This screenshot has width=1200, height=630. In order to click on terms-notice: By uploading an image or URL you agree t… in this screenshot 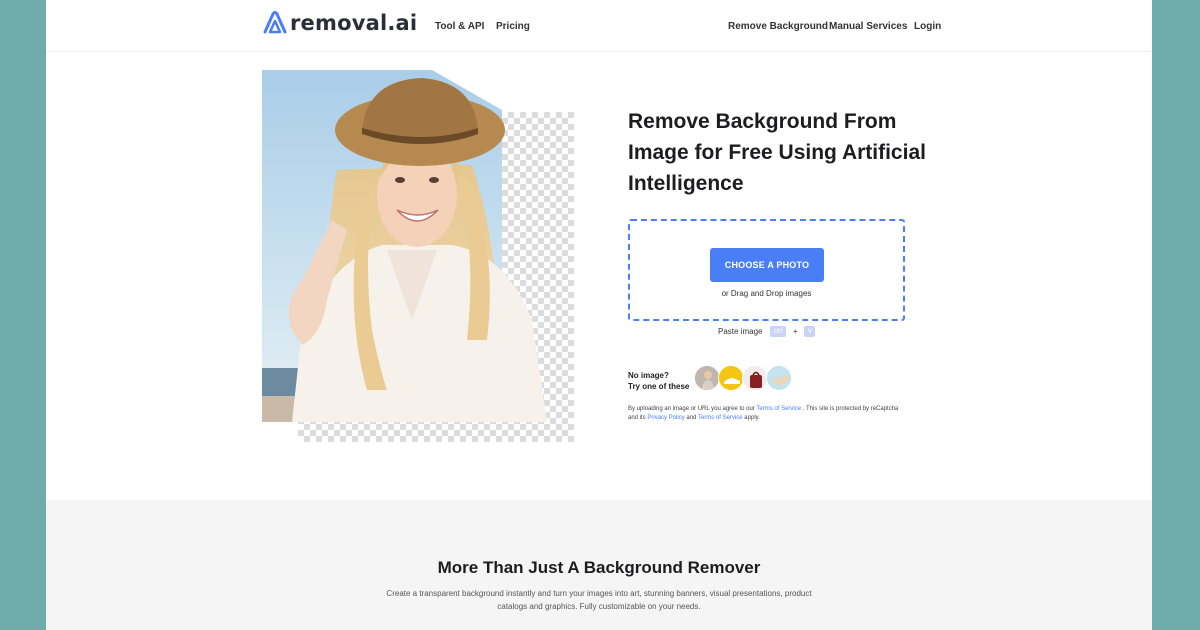, I will do `click(765, 414)`.